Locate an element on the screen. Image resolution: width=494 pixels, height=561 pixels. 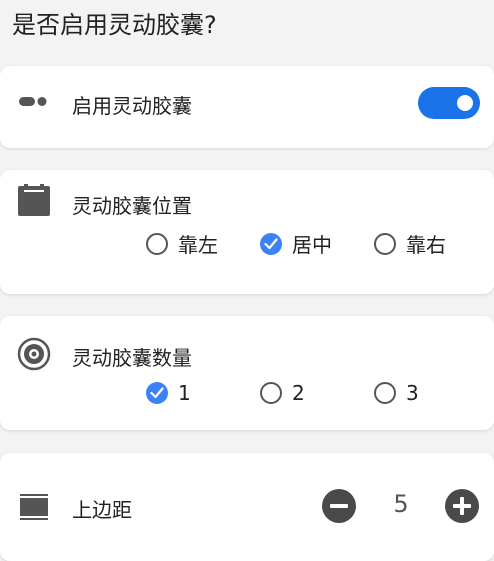
top-margin-label: 上边距 is located at coordinates (102, 510).